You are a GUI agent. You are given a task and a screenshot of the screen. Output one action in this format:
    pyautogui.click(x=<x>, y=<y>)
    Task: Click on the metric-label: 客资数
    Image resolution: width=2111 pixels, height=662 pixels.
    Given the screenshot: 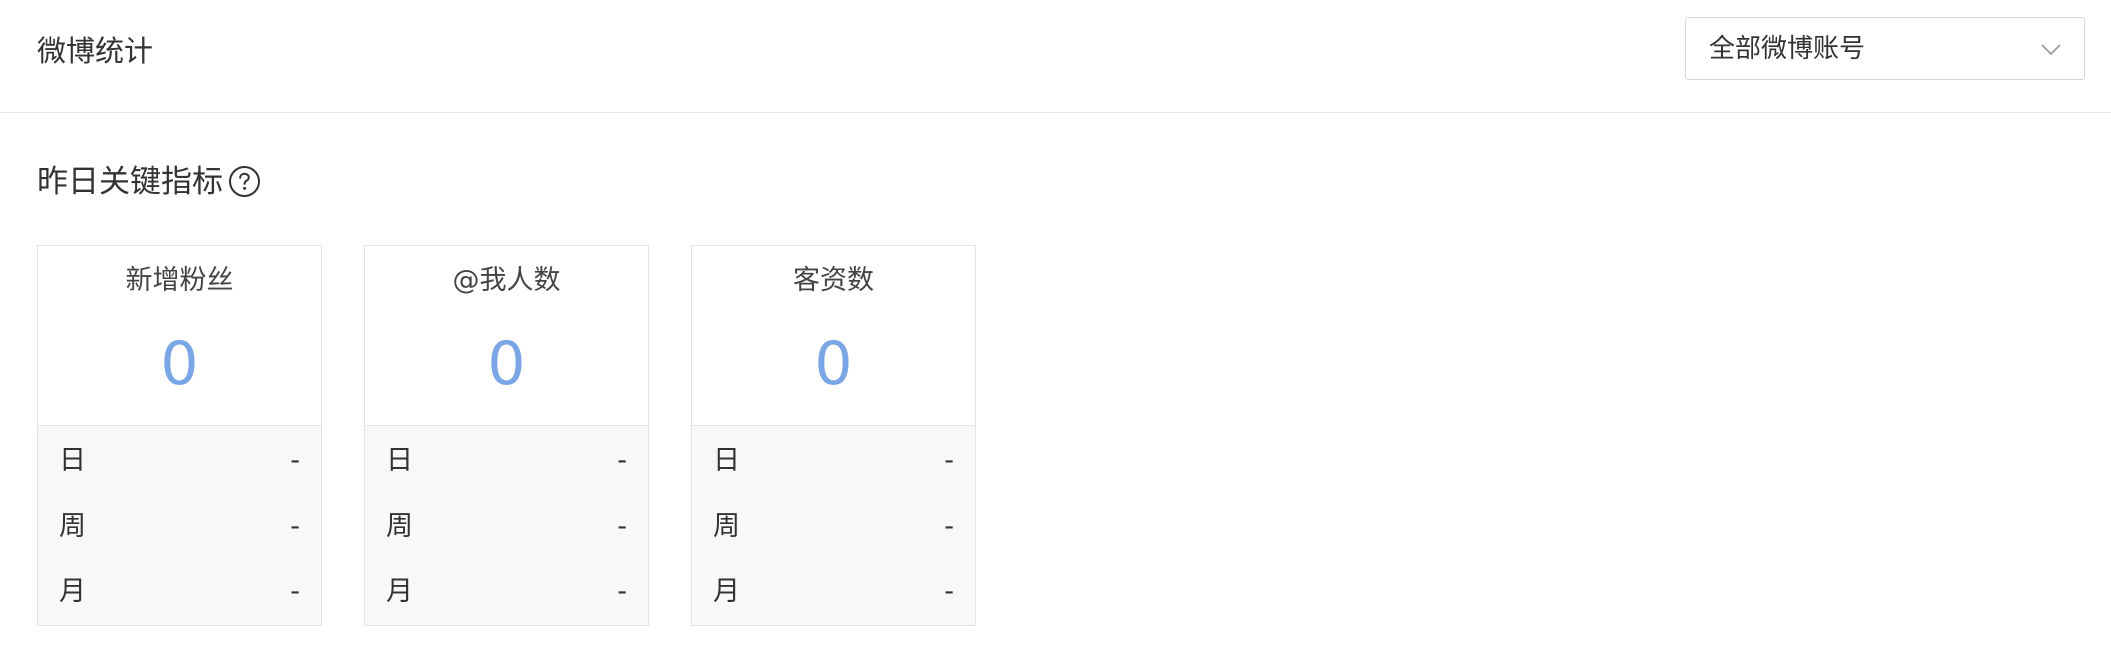 What is the action you would take?
    pyautogui.click(x=833, y=280)
    